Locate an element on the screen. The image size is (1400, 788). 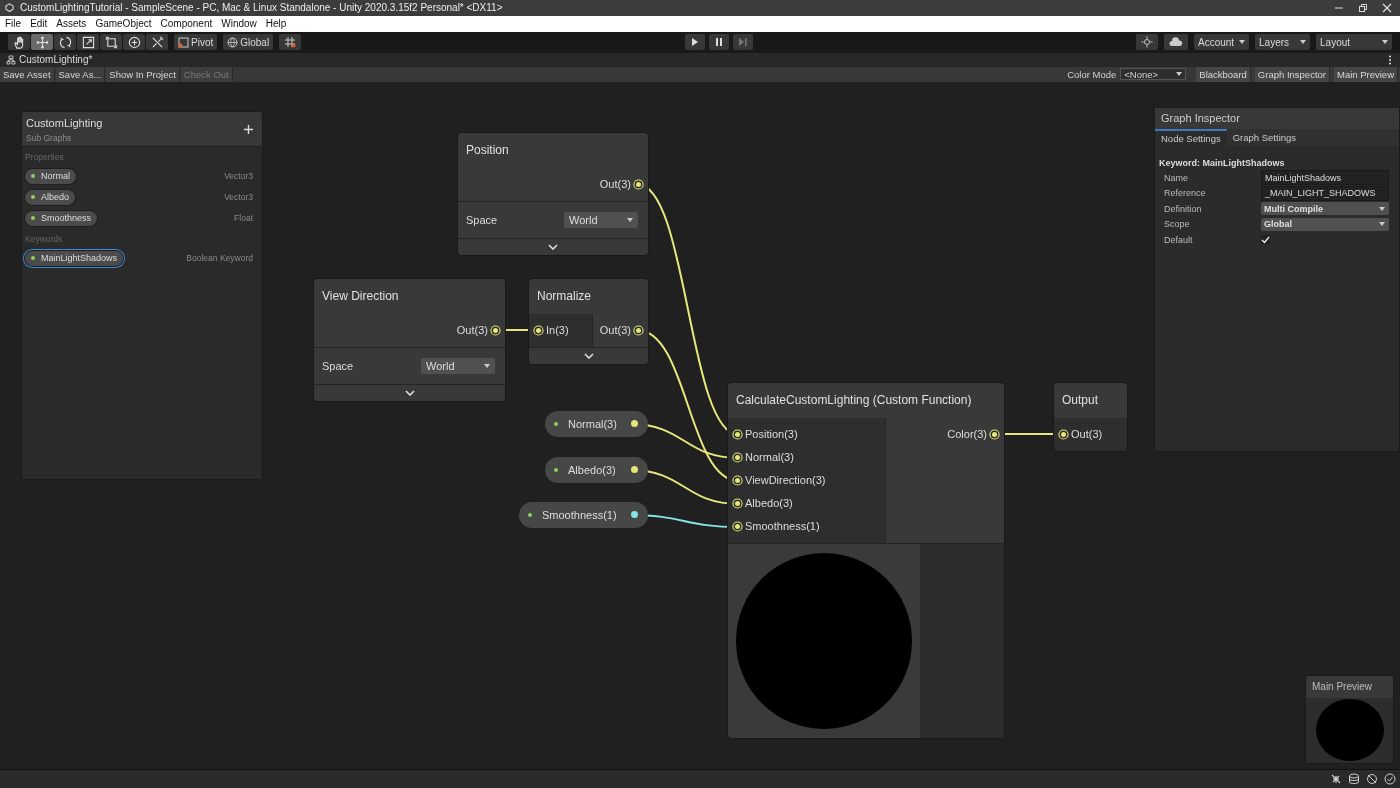
menu-item: File is located at coordinates (13, 24).